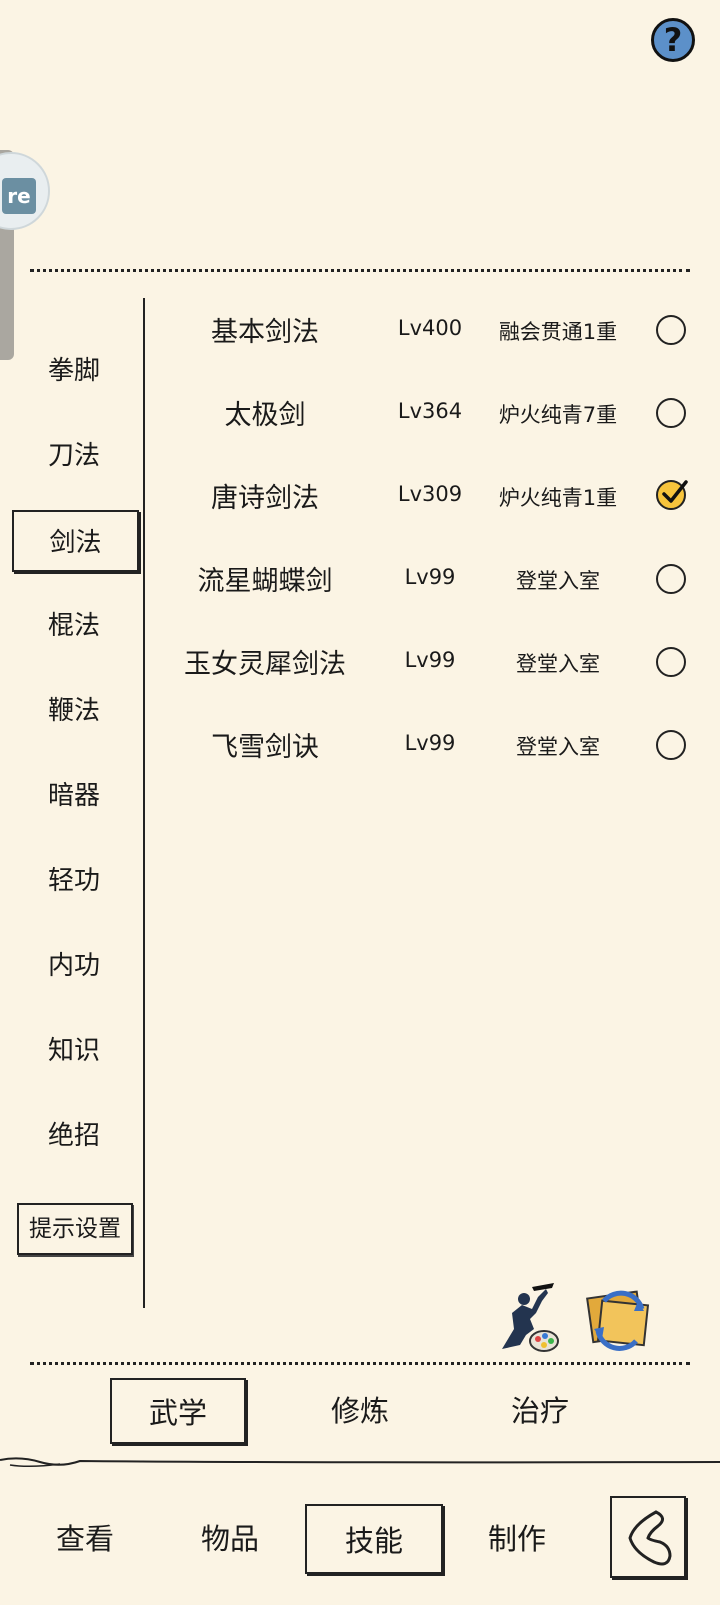 This screenshot has height=1605, width=720. I want to click on skill-level: Lv400, so click(430, 328).